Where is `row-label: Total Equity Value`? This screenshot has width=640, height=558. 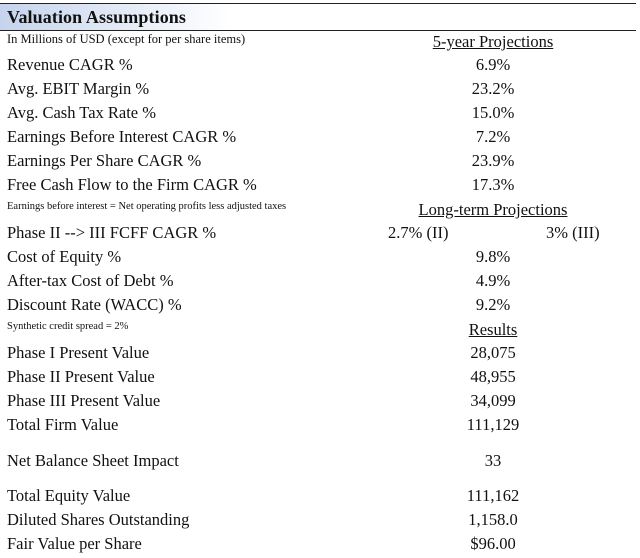
row-label: Total Equity Value is located at coordinates (69, 495).